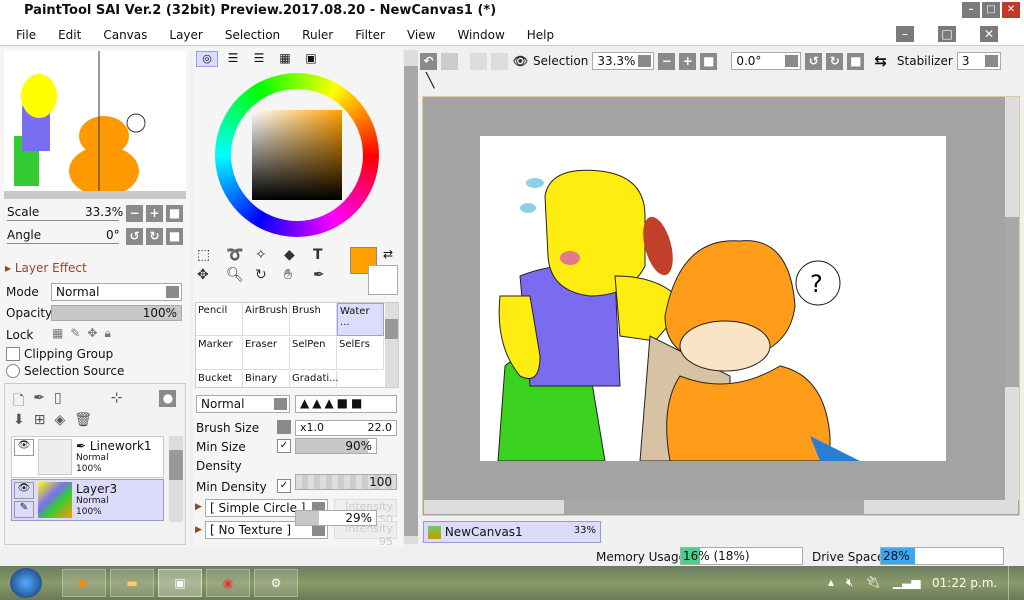 This screenshot has width=1024, height=600. I want to click on new-linework-layer-icon: ✒, so click(39, 402).